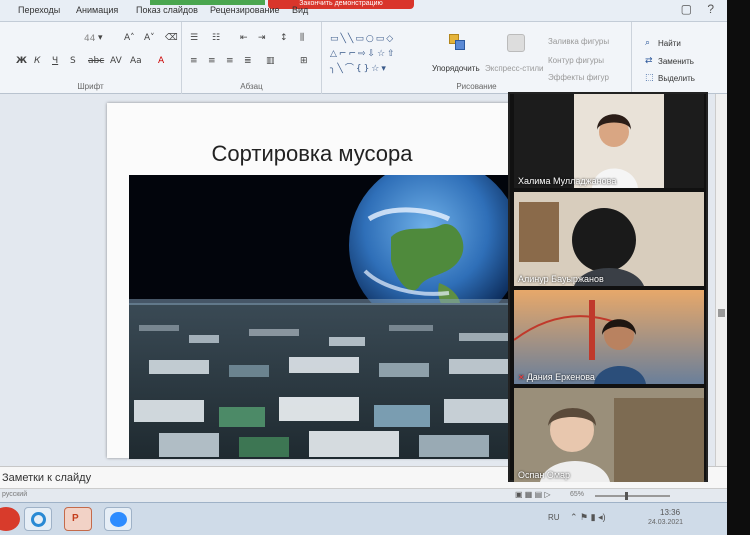  I want to click on bullets-icon: ☰, so click(194, 38).